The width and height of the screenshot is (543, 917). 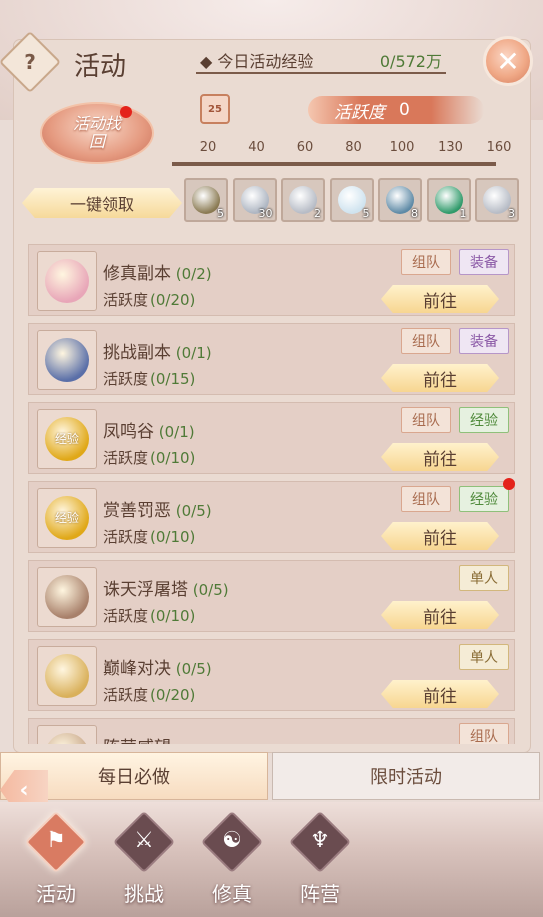 I want to click on tab-limited: 限时活动, so click(x=406, y=776).